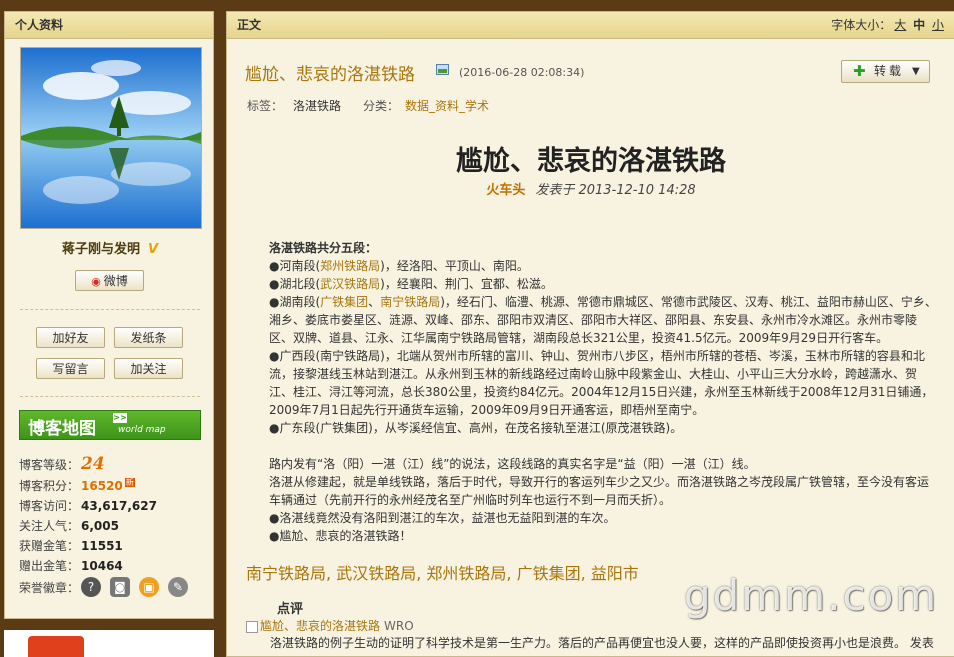  Describe the element at coordinates (149, 587) in the screenshot. I see `lock-medal-icon: ▣` at that location.